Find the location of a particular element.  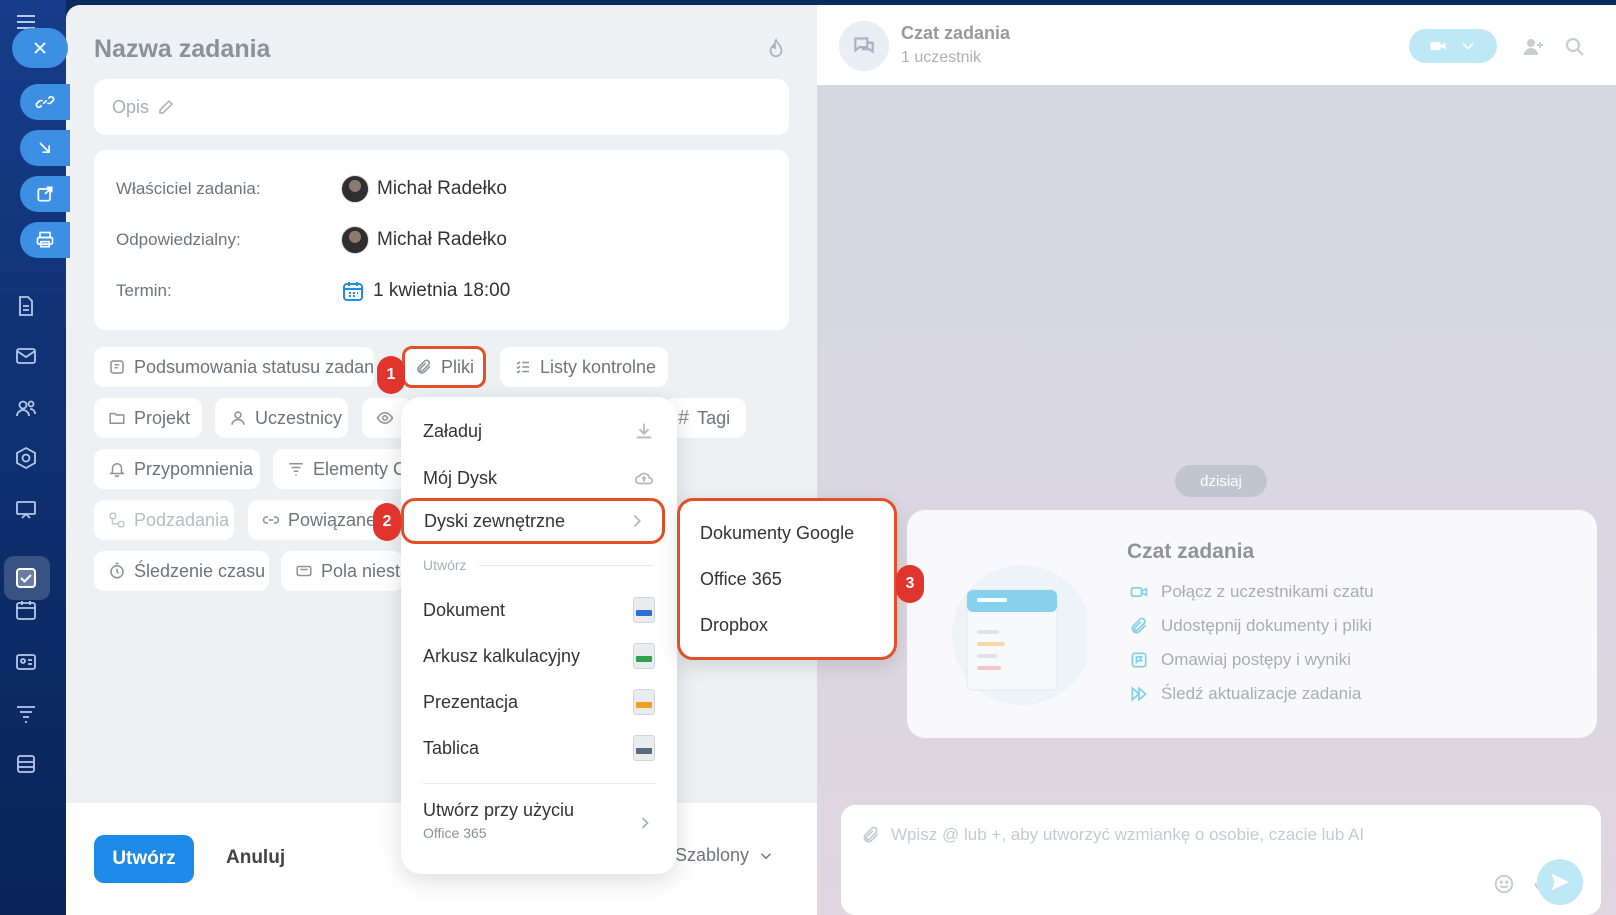

deadline-label: Termin: is located at coordinates (144, 290).